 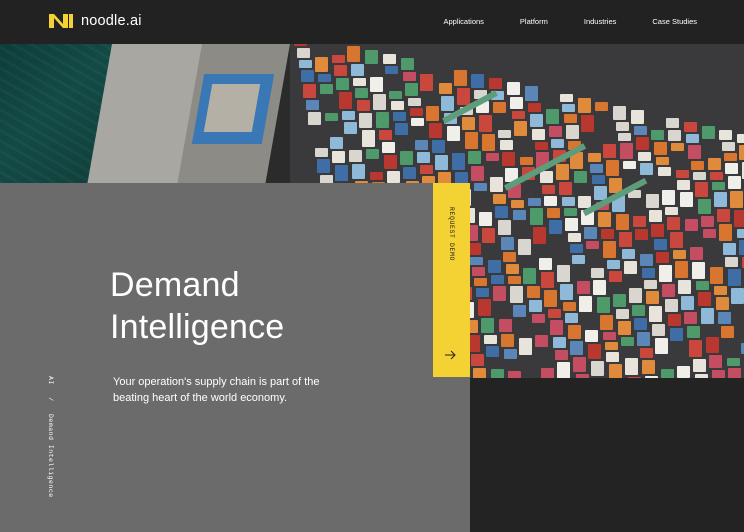 What do you see at coordinates (111, 21) in the screenshot?
I see `brand-name: noodle.ai` at bounding box center [111, 21].